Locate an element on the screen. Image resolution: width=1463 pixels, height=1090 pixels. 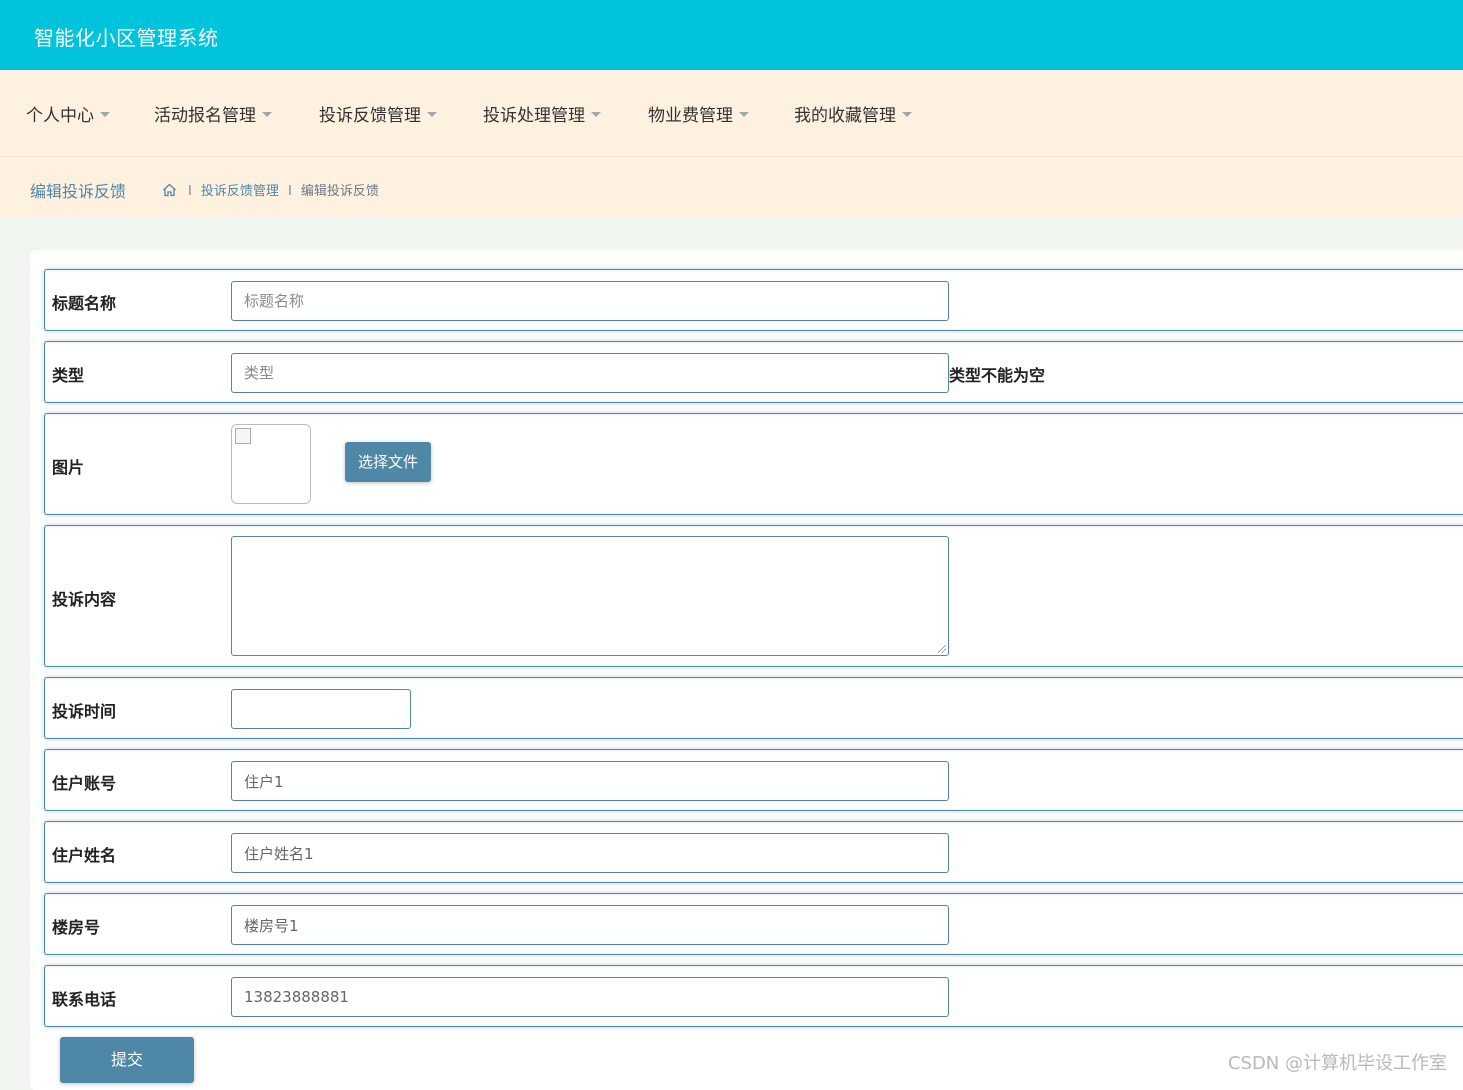
content-textarea is located at coordinates (590, 596).